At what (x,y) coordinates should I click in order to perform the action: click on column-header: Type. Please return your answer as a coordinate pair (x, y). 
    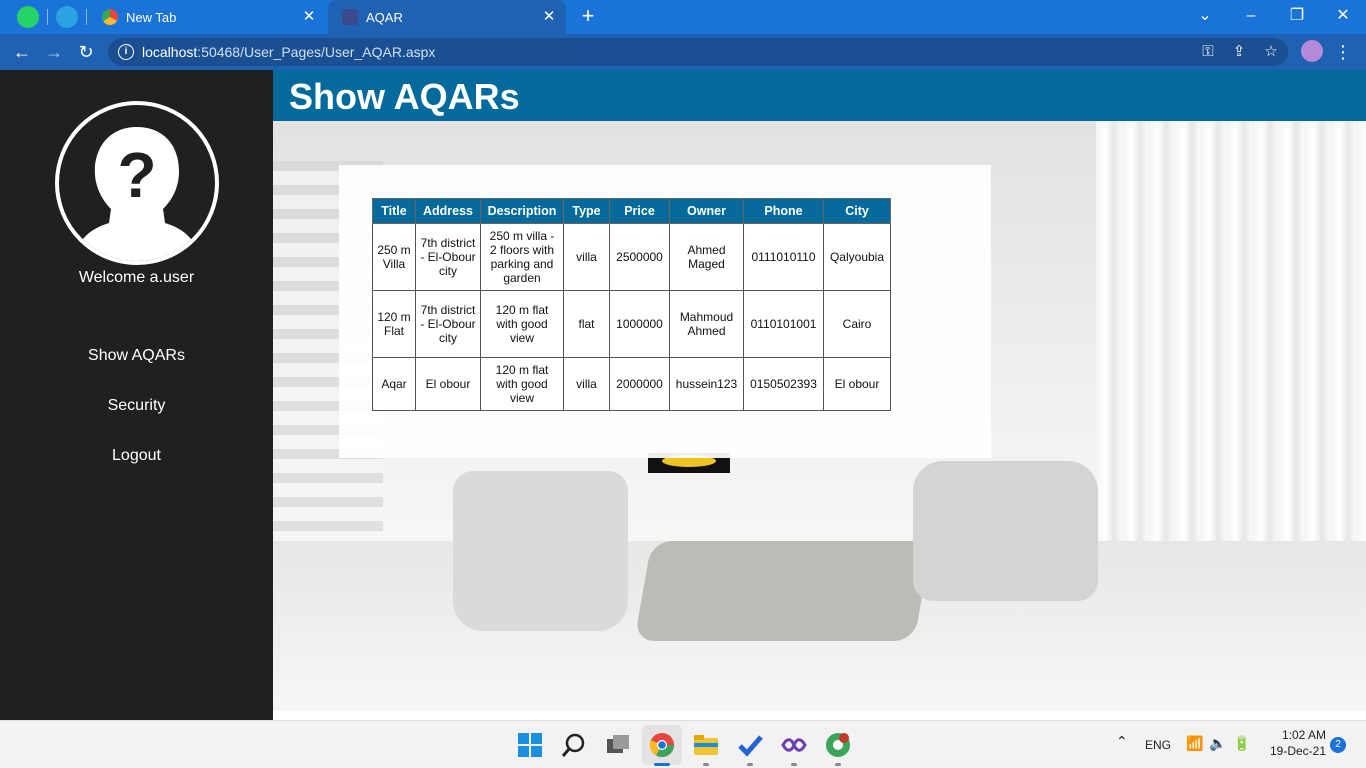
    Looking at the image, I should click on (586, 211).